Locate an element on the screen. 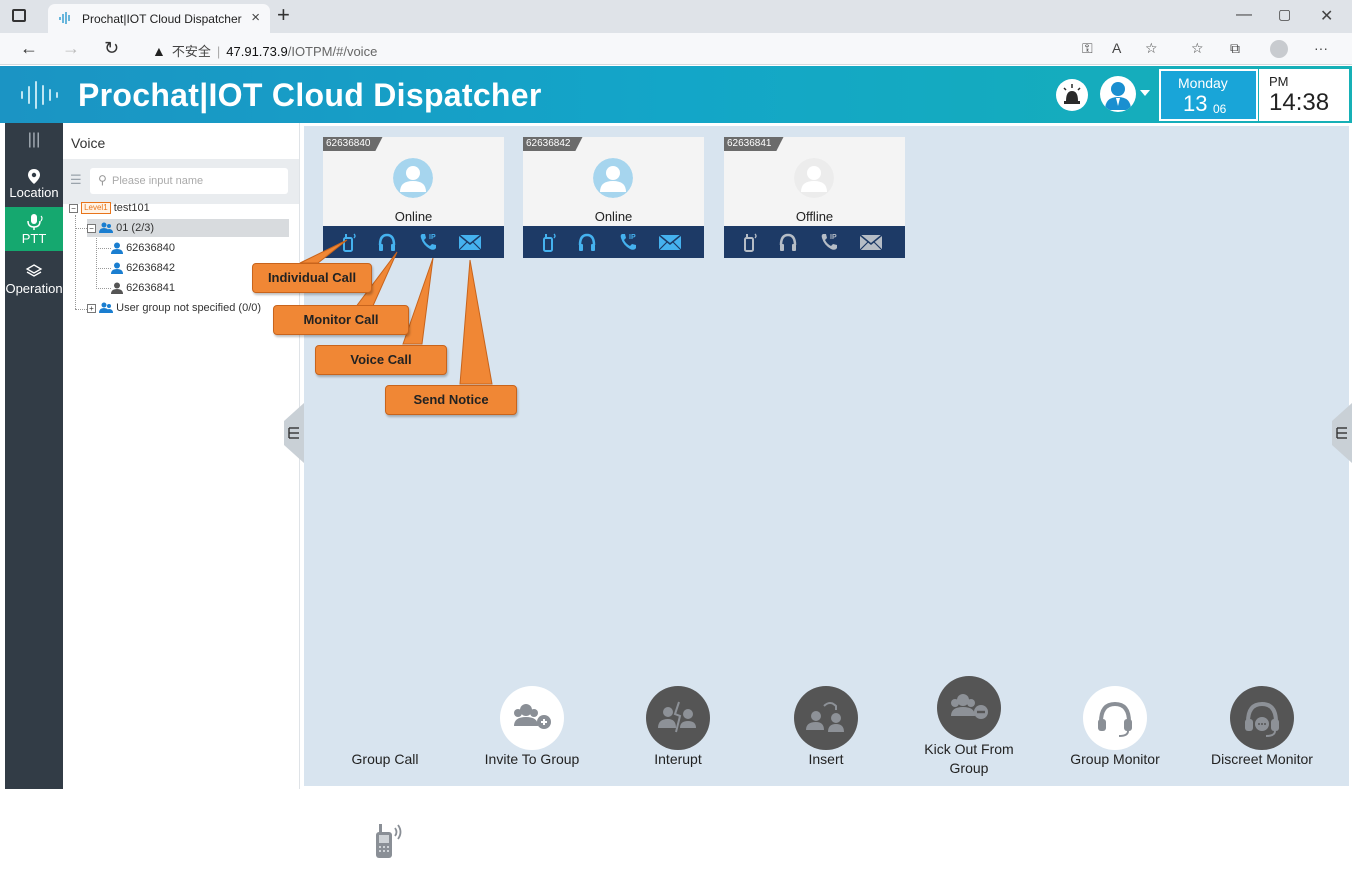 The image size is (1352, 877). nav-ptt: PTT is located at coordinates (34, 229).